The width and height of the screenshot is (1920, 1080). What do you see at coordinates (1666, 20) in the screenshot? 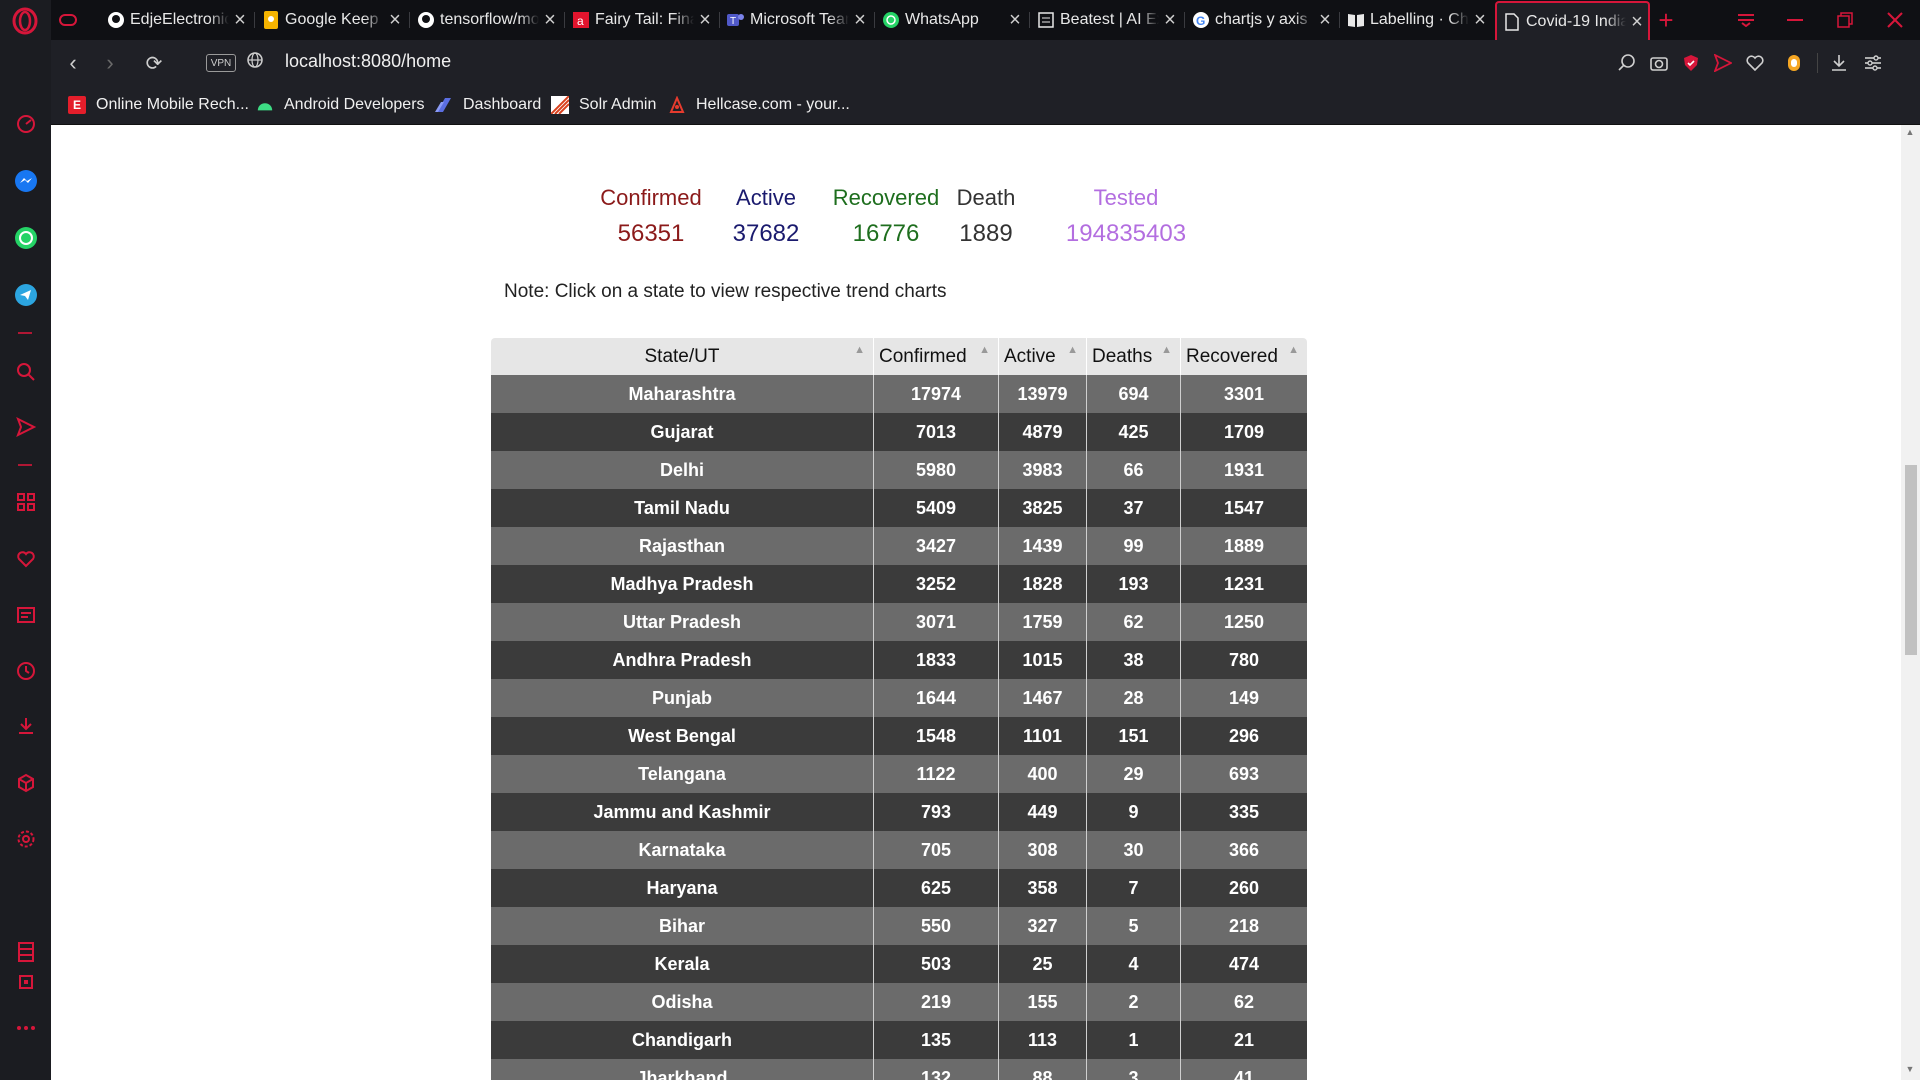
I see `new-tab-plus-icon: +` at bounding box center [1666, 20].